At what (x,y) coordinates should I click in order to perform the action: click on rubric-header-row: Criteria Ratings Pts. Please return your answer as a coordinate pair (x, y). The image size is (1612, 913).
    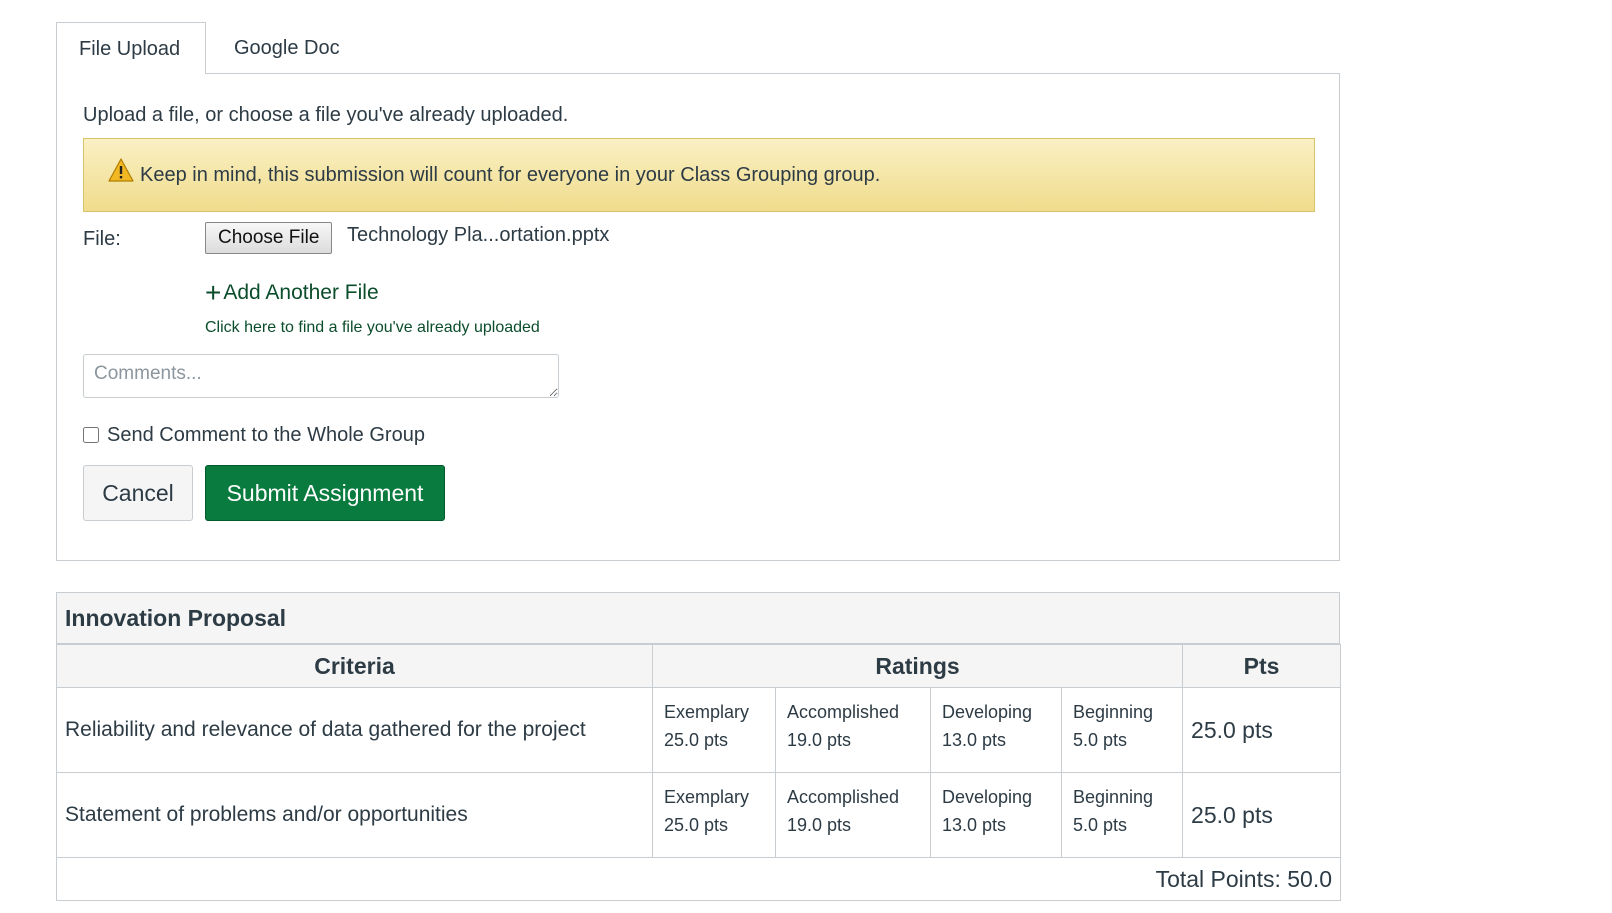
    Looking at the image, I should click on (699, 666).